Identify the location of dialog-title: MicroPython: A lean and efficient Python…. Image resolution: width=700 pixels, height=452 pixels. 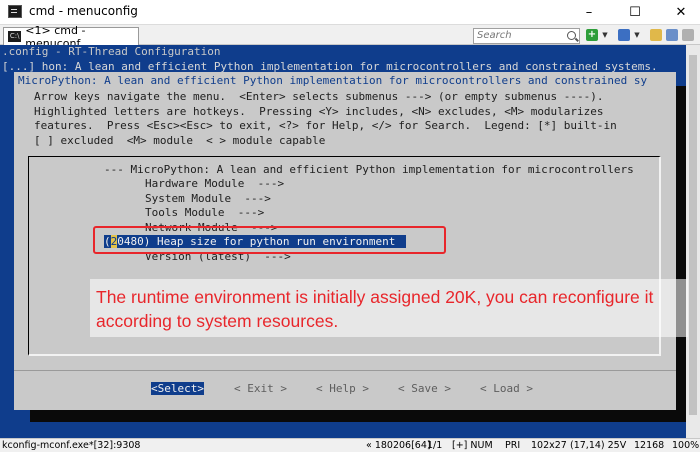
(333, 80).